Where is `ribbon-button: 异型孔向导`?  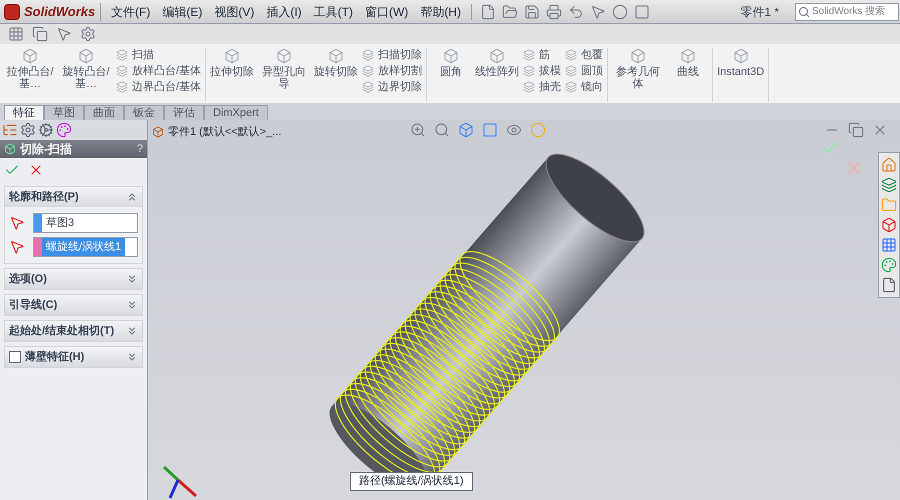
ribbon-button: 异型孔向导 is located at coordinates (284, 69).